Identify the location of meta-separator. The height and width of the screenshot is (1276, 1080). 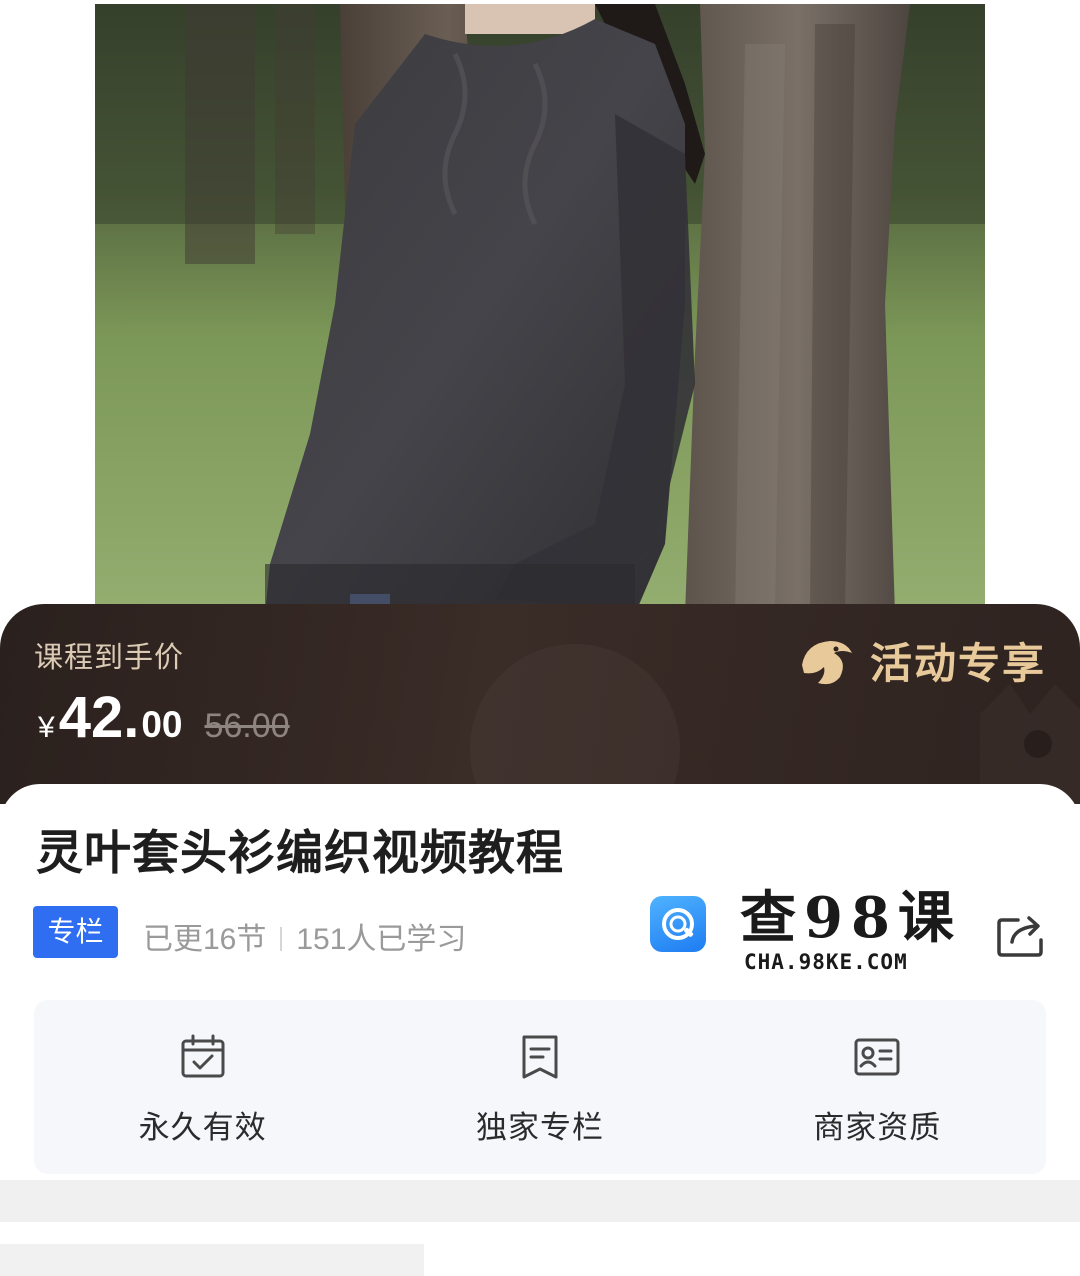
(281, 939).